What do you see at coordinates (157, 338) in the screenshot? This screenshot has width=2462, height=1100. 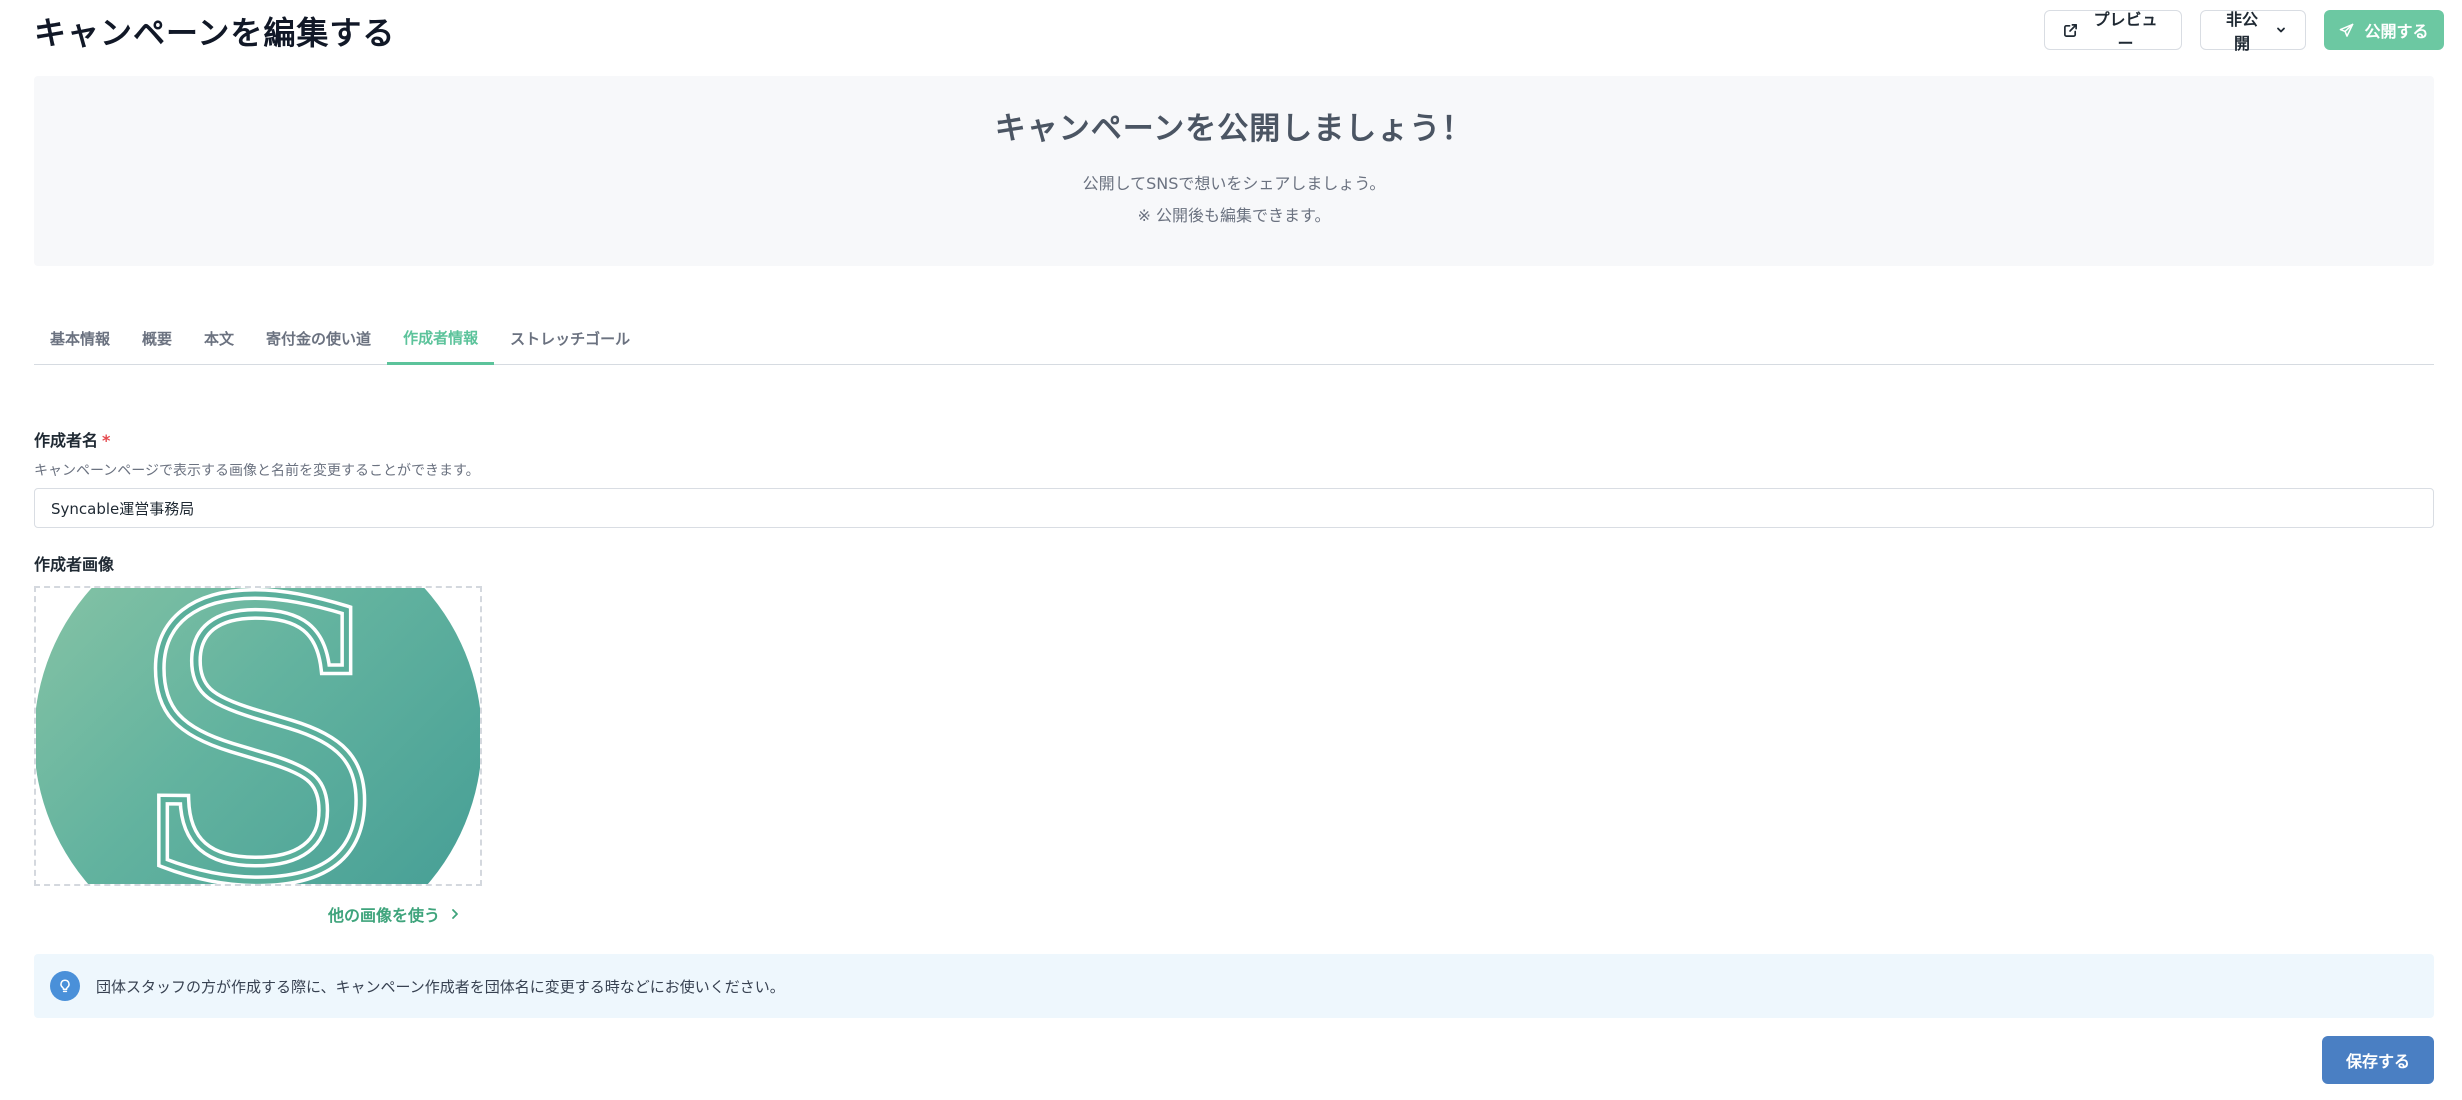 I see `tab-summary: 概要` at bounding box center [157, 338].